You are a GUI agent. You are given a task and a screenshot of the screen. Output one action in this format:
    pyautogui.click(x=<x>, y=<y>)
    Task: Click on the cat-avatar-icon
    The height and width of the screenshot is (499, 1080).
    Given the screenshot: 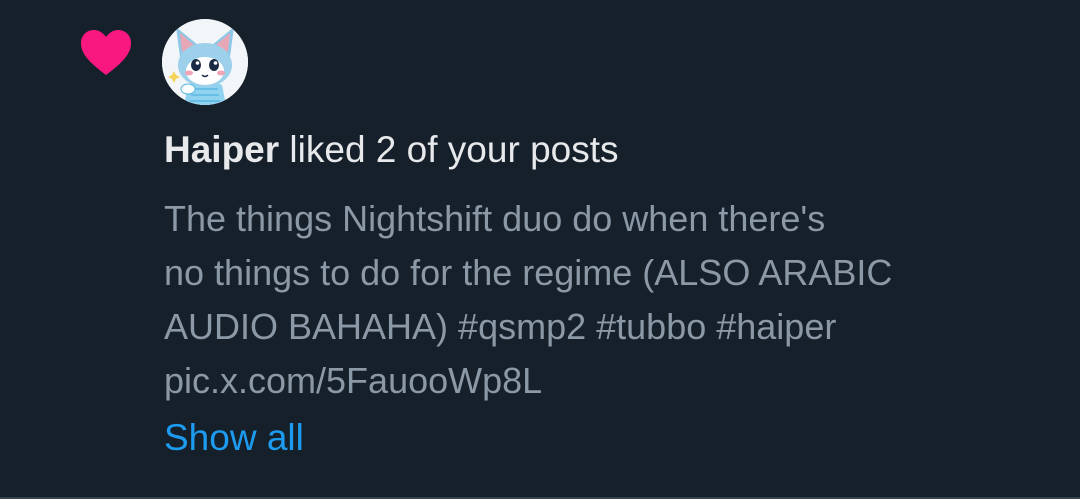 What is the action you would take?
    pyautogui.click(x=205, y=62)
    